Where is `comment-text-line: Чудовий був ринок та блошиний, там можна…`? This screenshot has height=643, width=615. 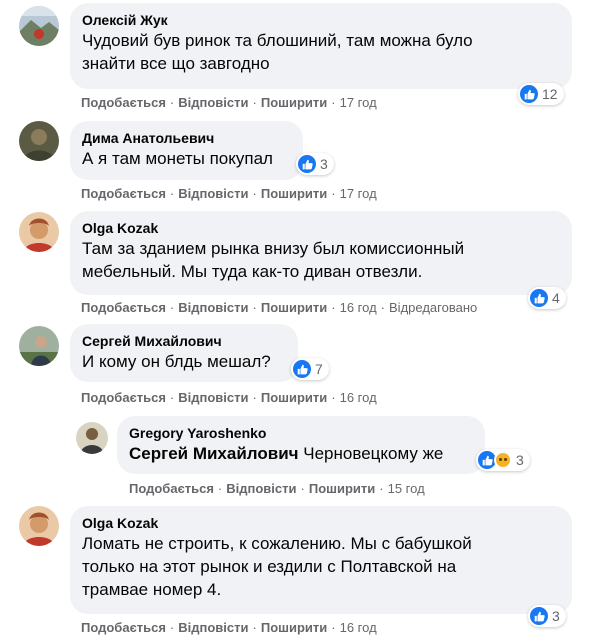
comment-text-line: Чудовий був ринок та блошиний, там можна… is located at coordinates (277, 40).